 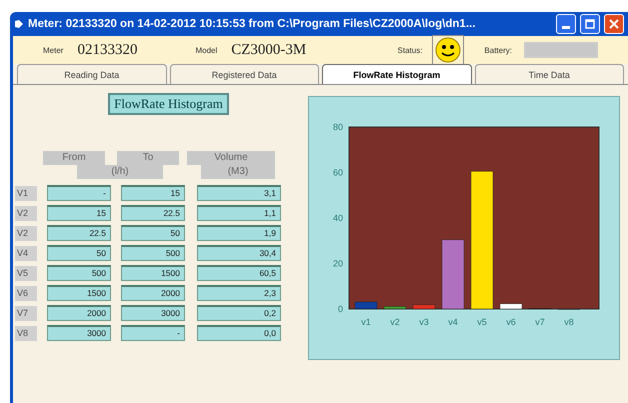 What do you see at coordinates (120, 172) in the screenshot?
I see `unit-label: (l/h)` at bounding box center [120, 172].